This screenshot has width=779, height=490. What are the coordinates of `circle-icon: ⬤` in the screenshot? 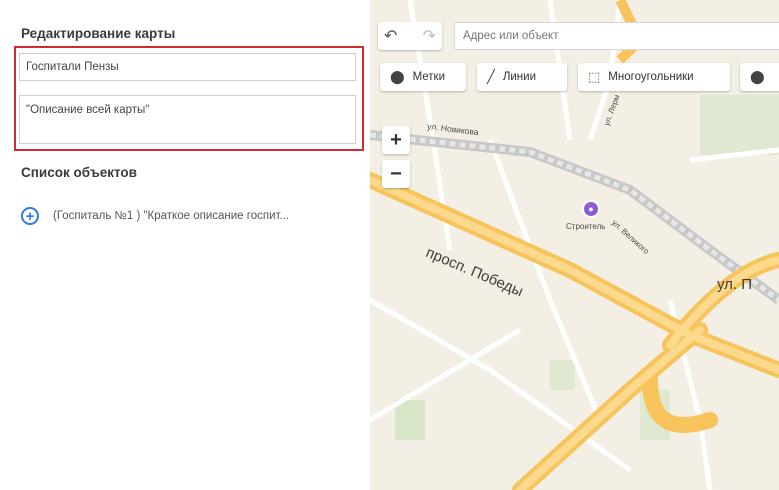 It's located at (757, 76).